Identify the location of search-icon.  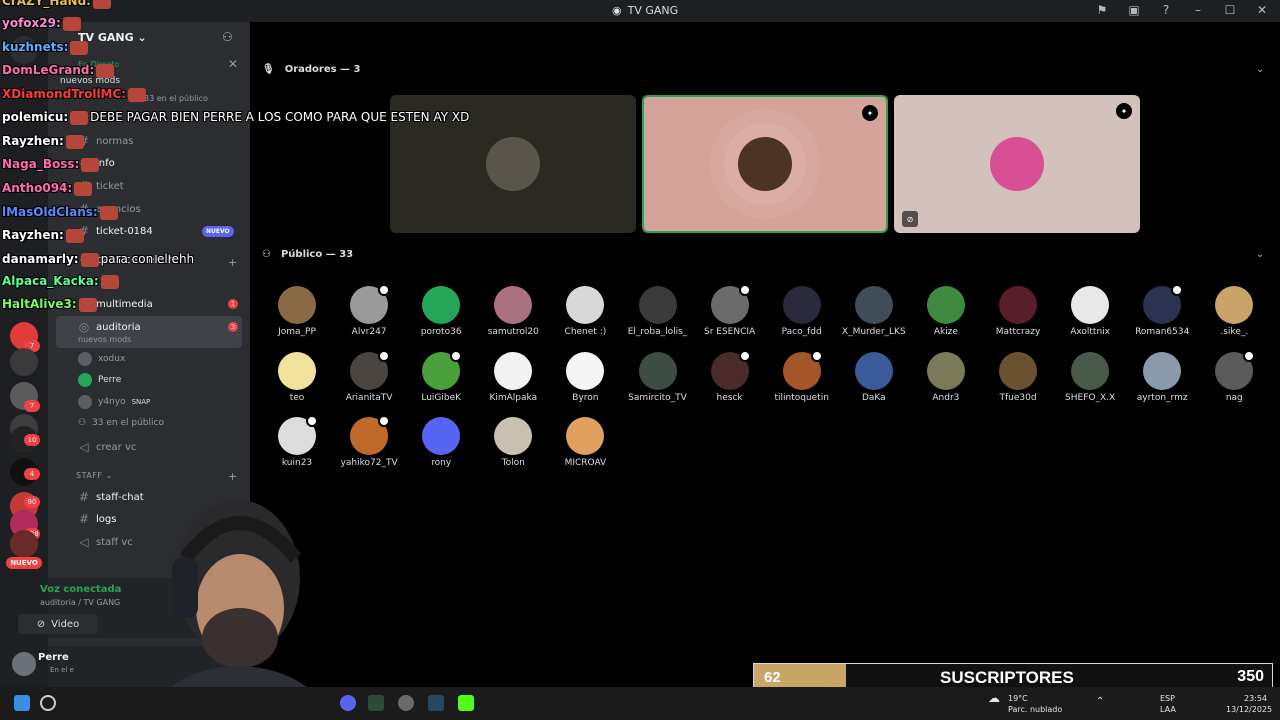
(48, 703).